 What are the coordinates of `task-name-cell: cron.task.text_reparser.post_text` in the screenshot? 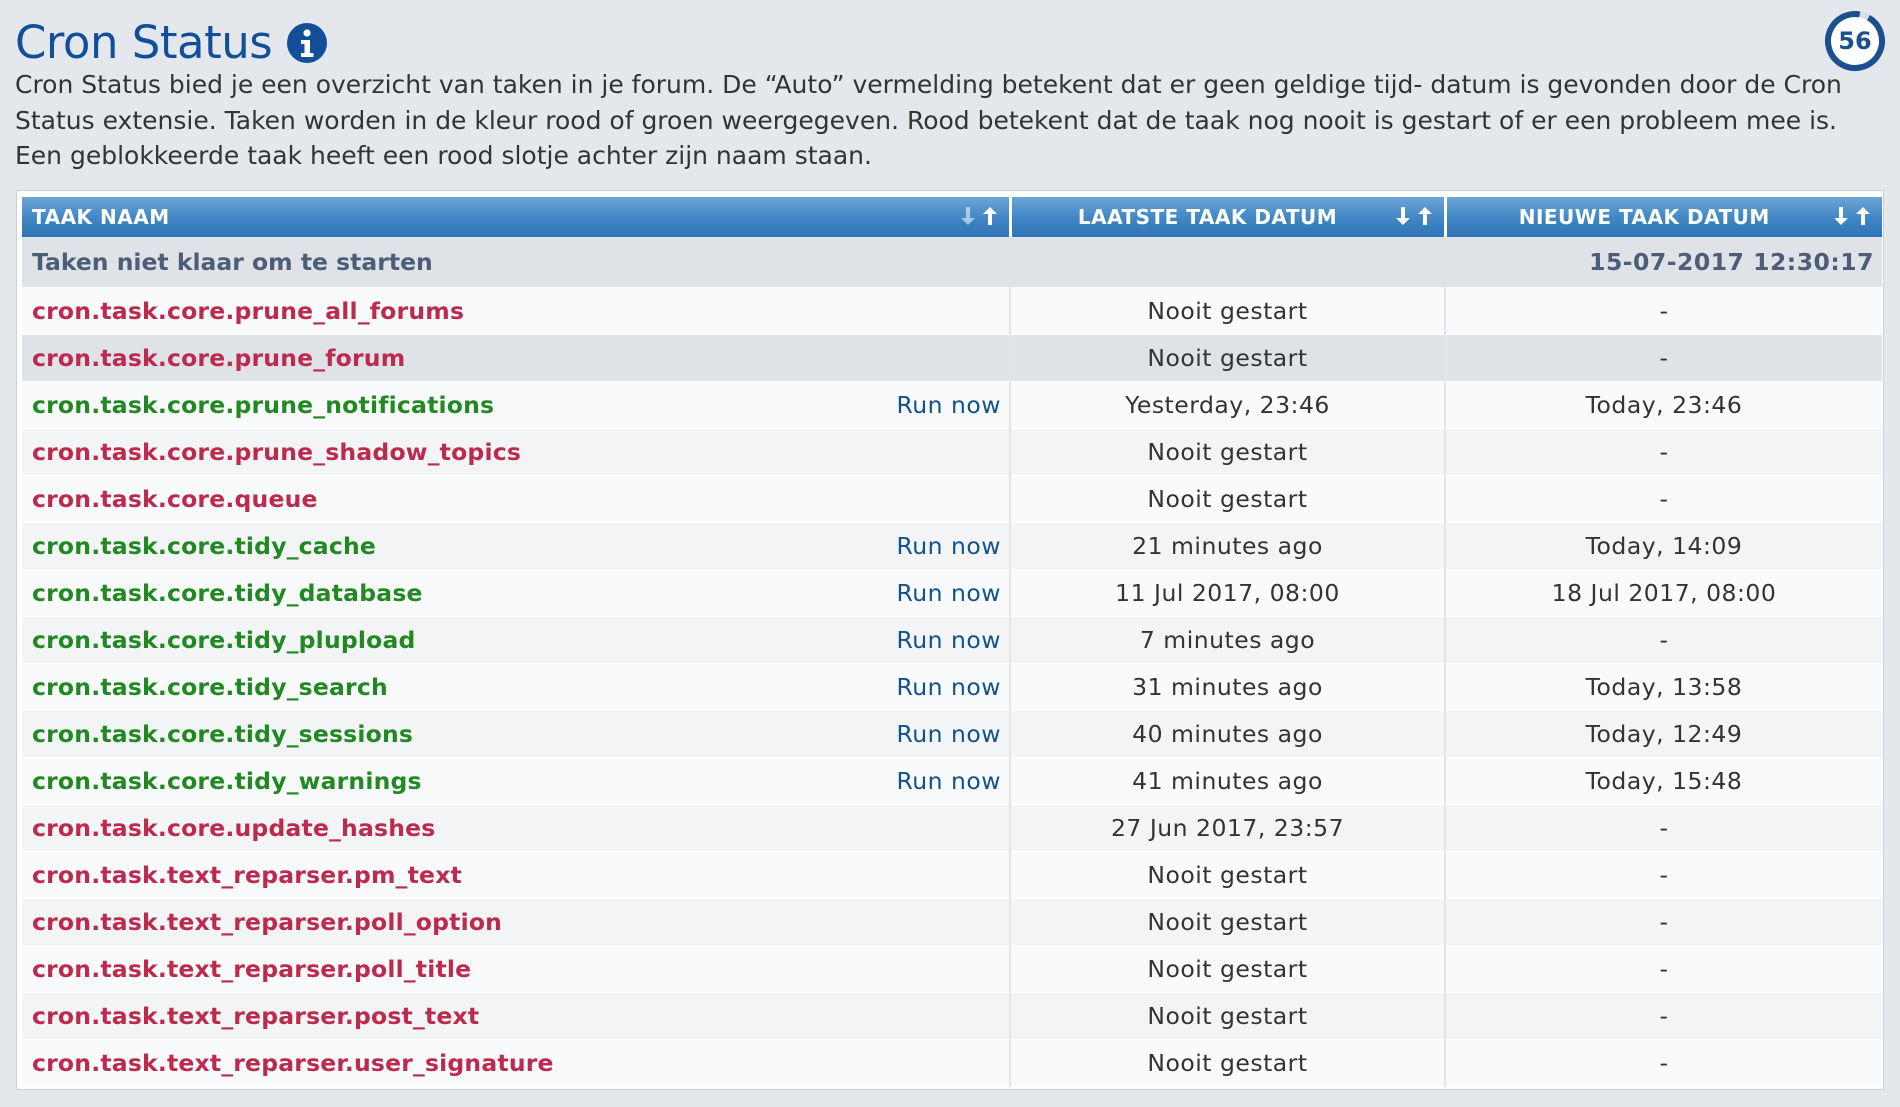 It's located at (516, 1016).